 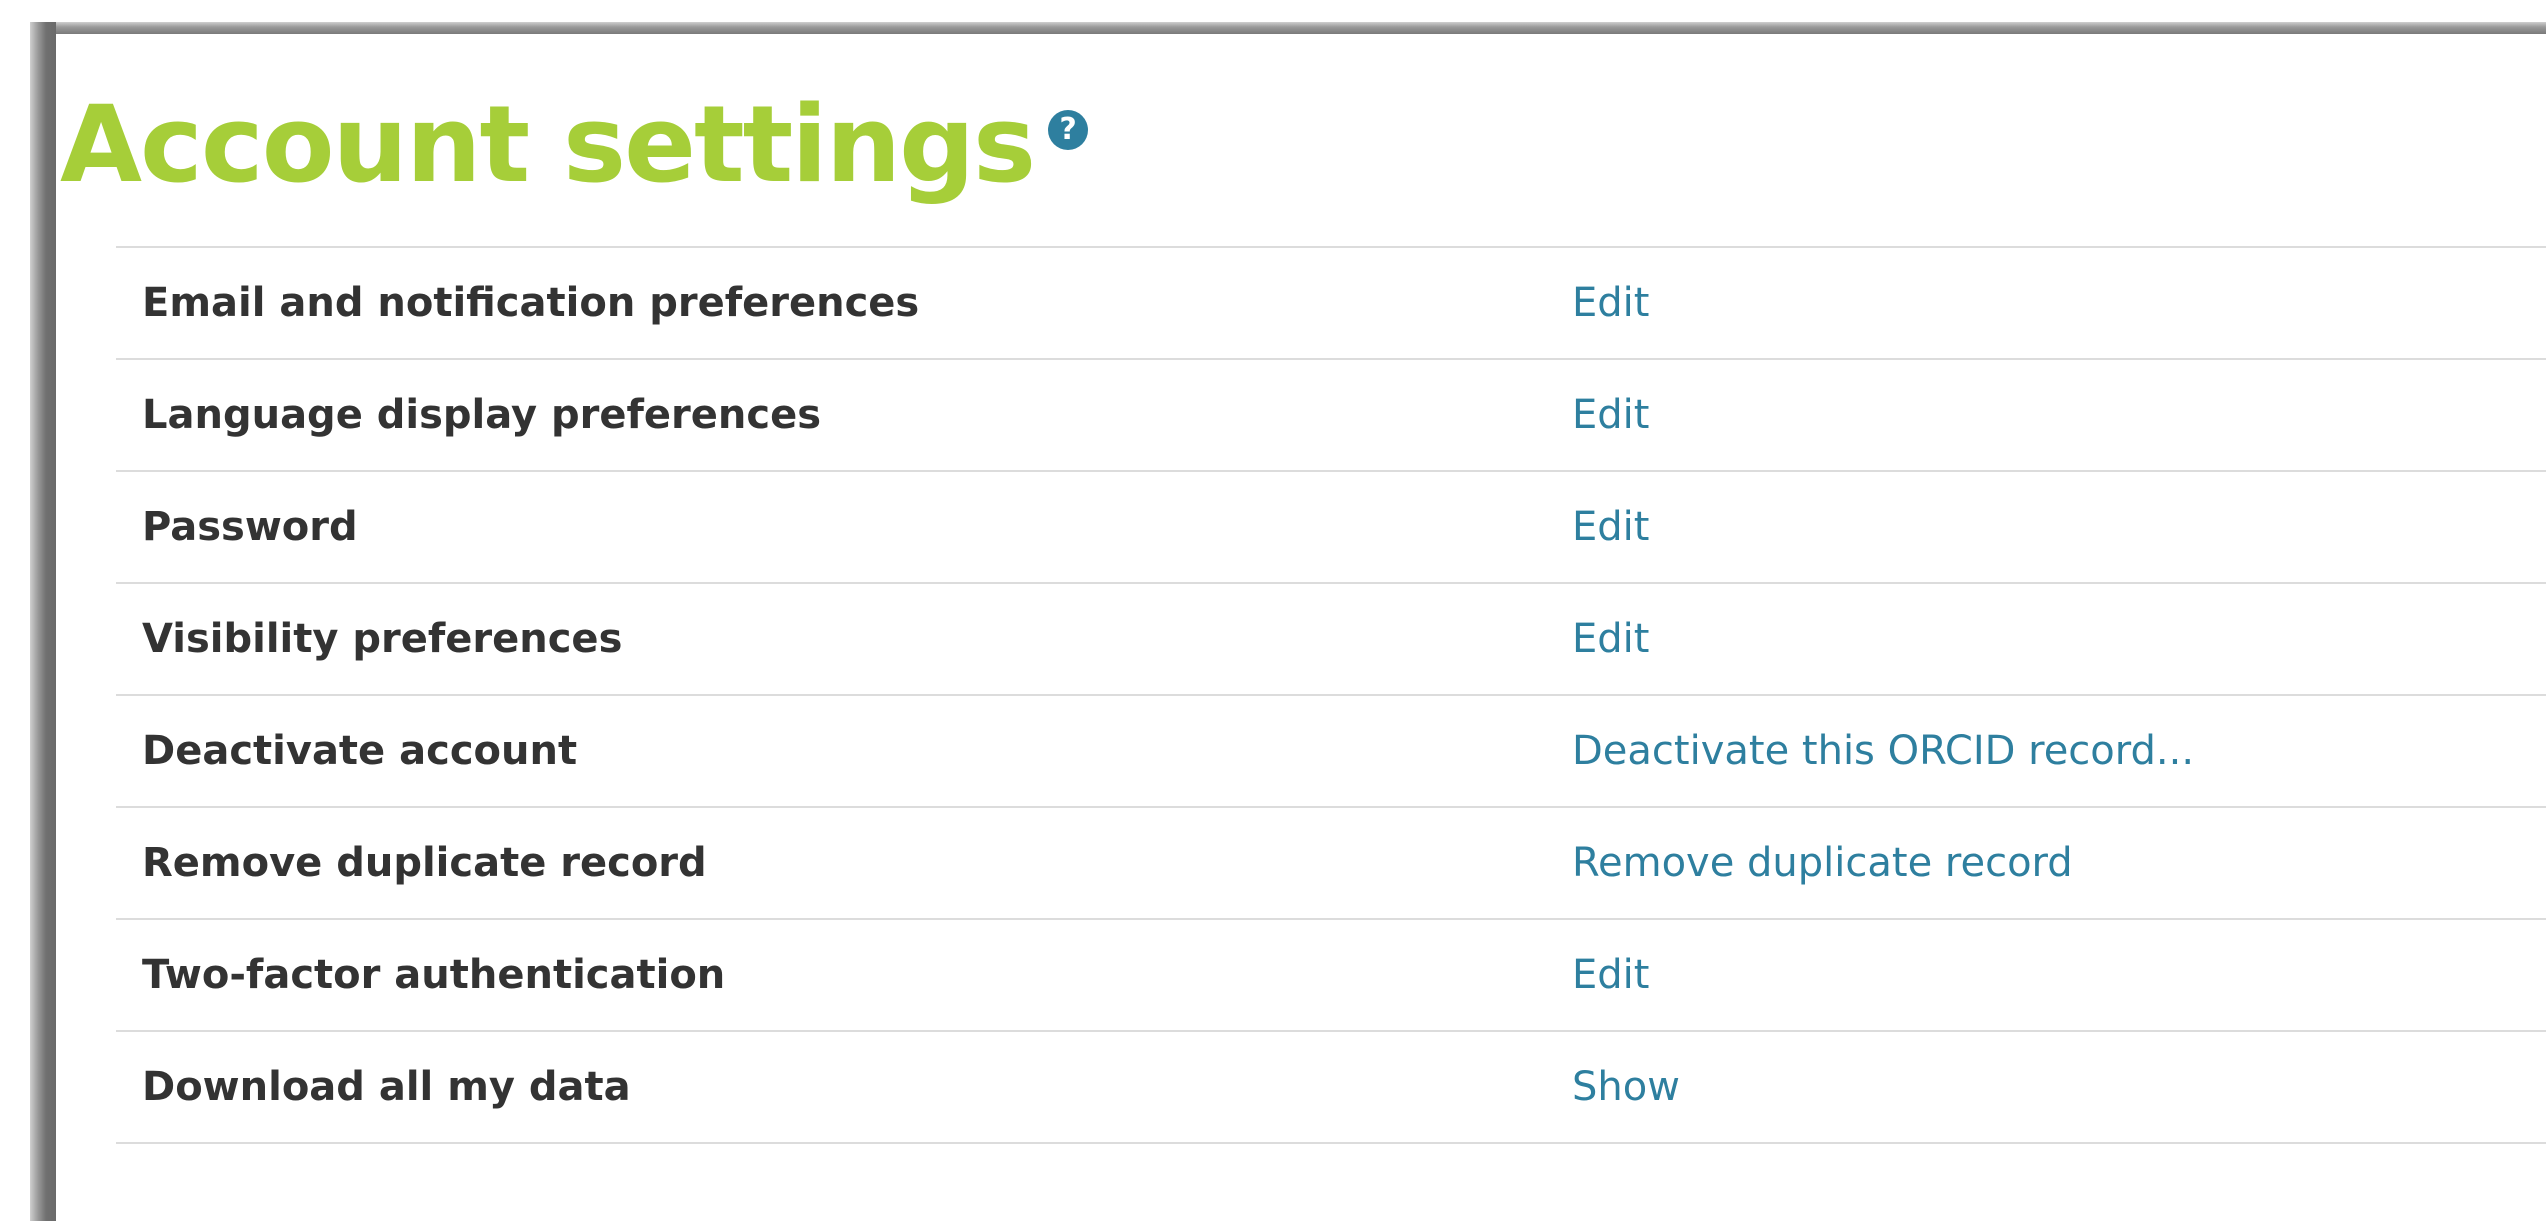 What do you see at coordinates (1331, 1088) in the screenshot?
I see `settings-row-download-data: Download all my data Show` at bounding box center [1331, 1088].